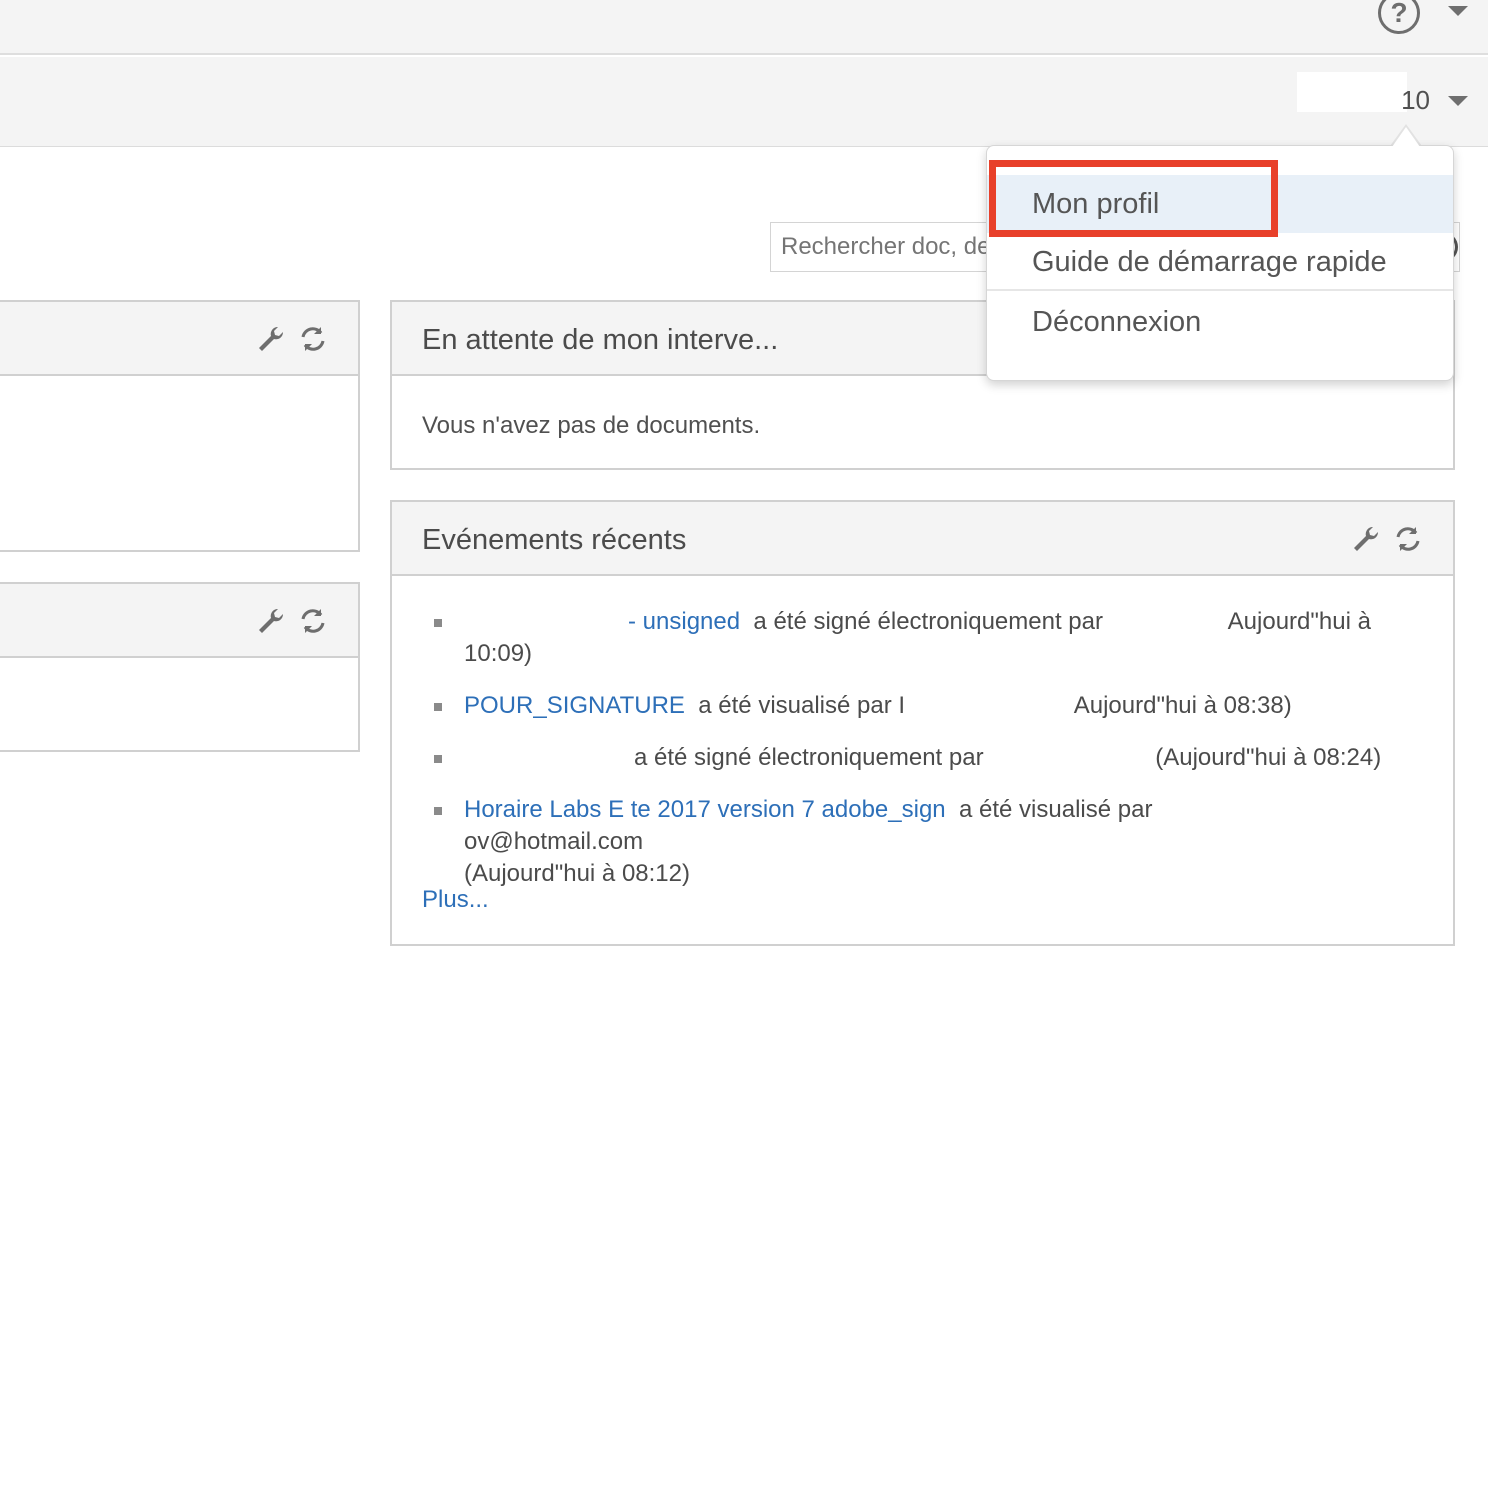  What do you see at coordinates (554, 540) in the screenshot?
I see `panel-title: Evénements récents` at bounding box center [554, 540].